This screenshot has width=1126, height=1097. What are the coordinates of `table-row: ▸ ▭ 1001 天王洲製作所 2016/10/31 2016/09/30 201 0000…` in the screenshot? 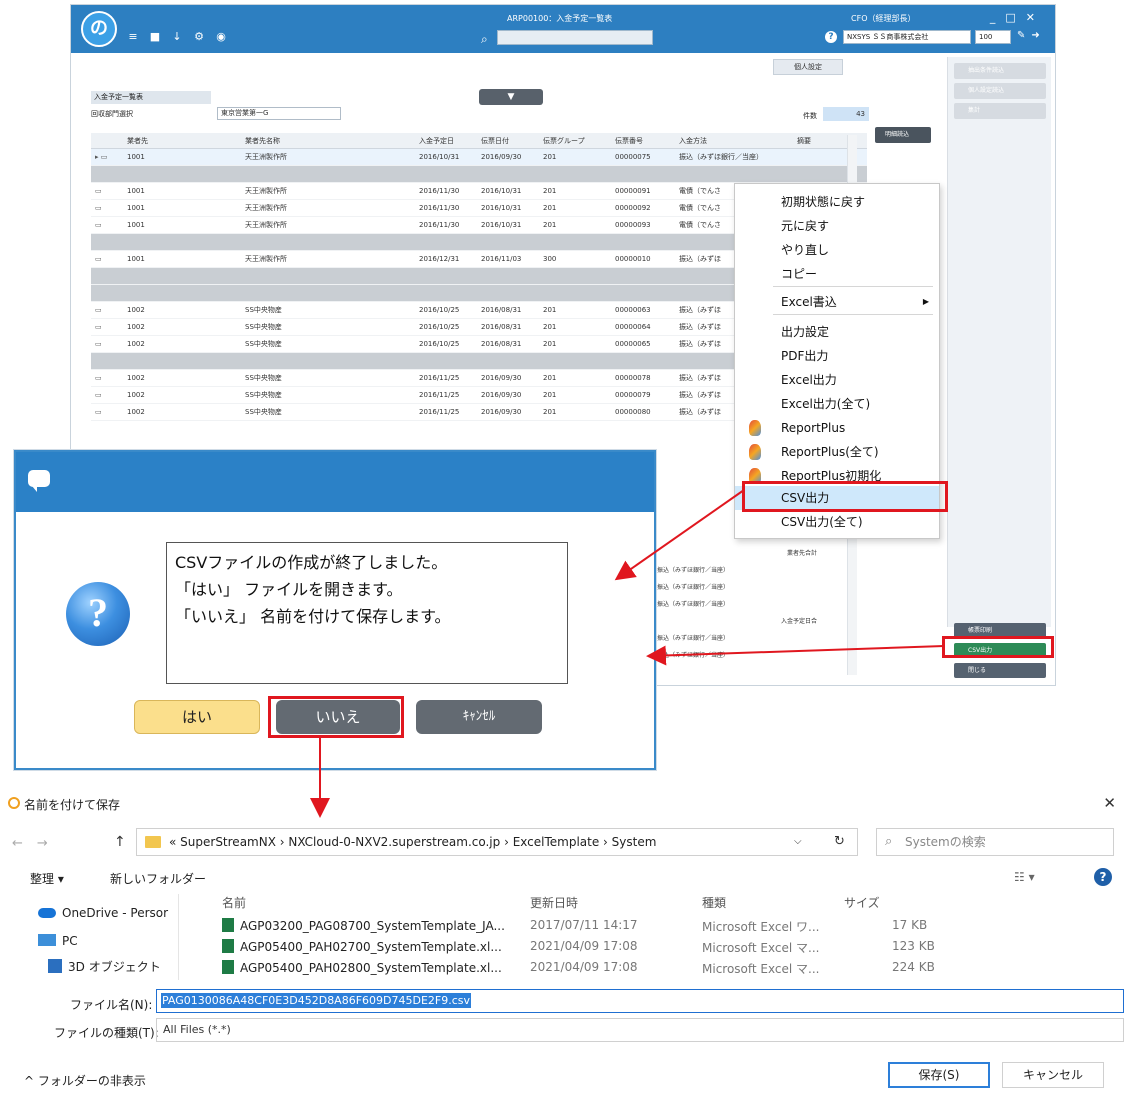 It's located at (479, 157).